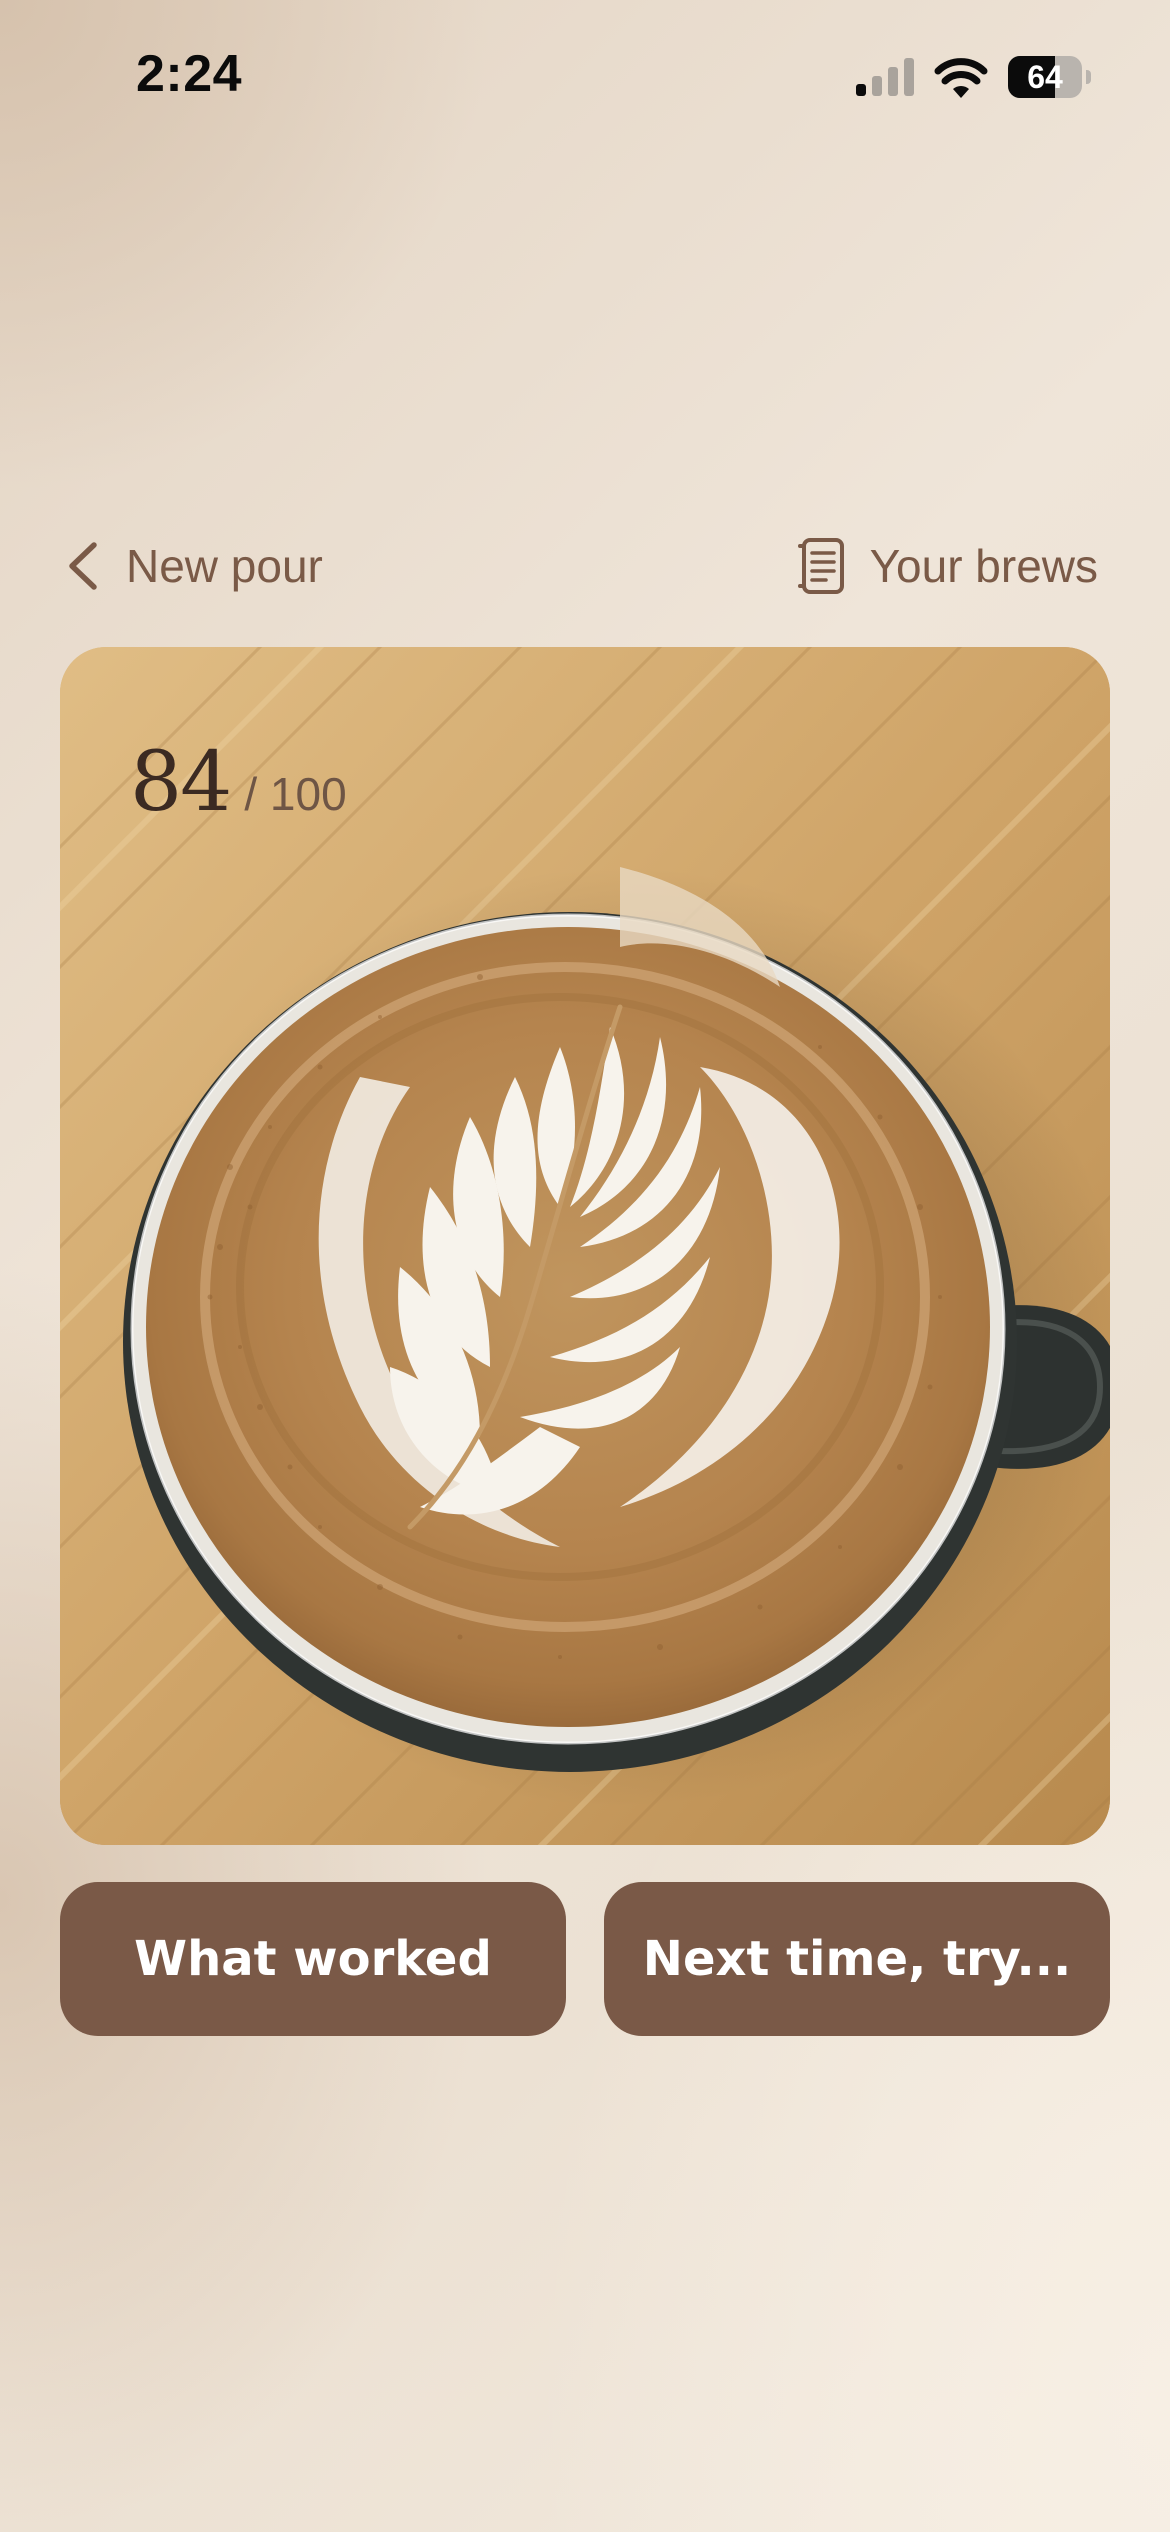  I want to click on battery-icon: 64, so click(1049, 77).